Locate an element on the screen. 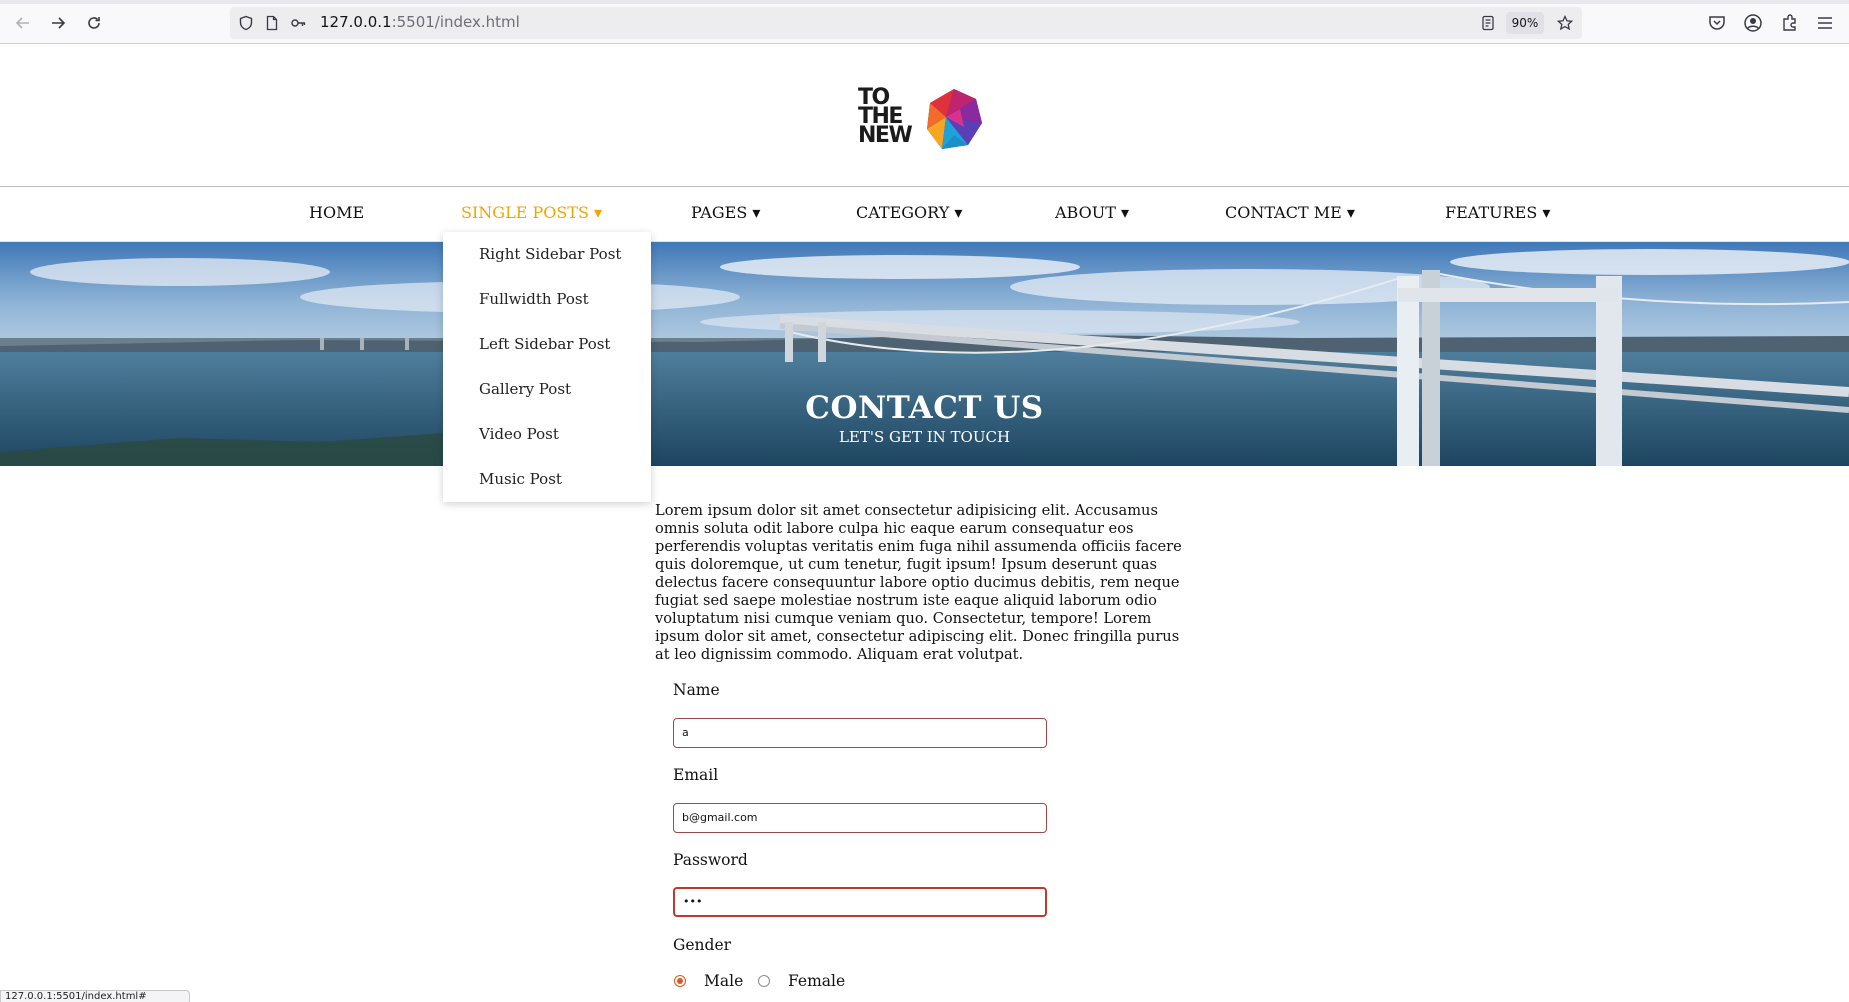  shield-icon is located at coordinates (246, 23).